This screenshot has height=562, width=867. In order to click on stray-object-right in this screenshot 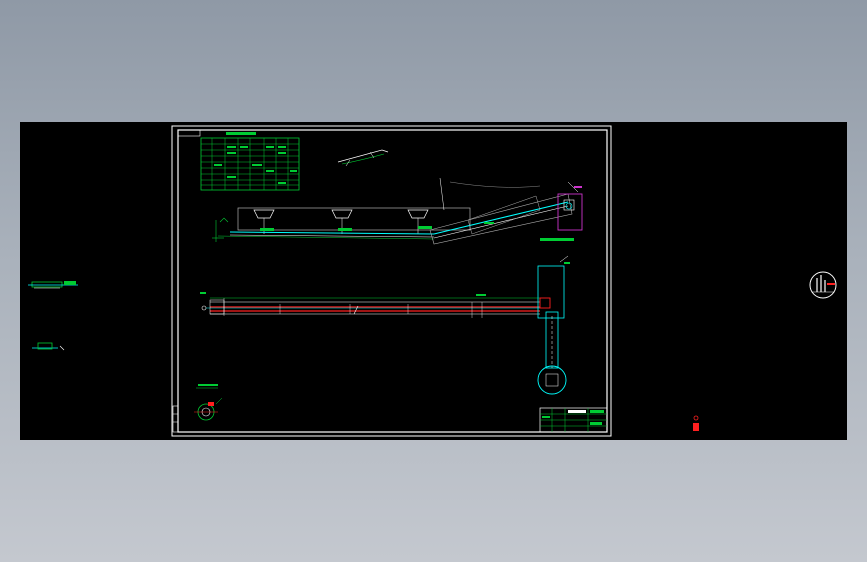, I will do `click(696, 423)`.